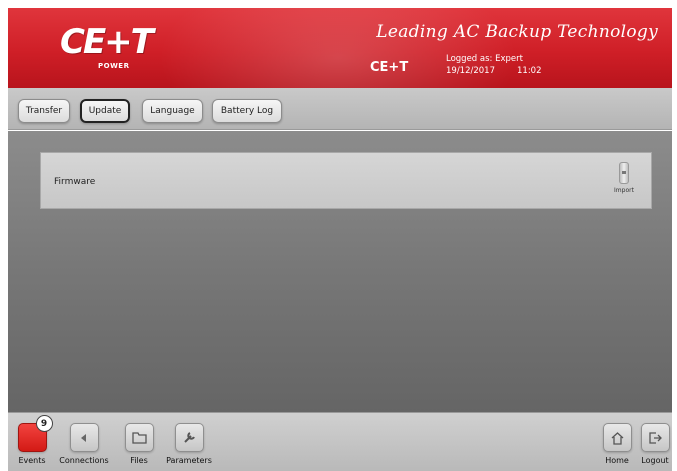  Describe the element at coordinates (617, 437) in the screenshot. I see `home-icon` at that location.